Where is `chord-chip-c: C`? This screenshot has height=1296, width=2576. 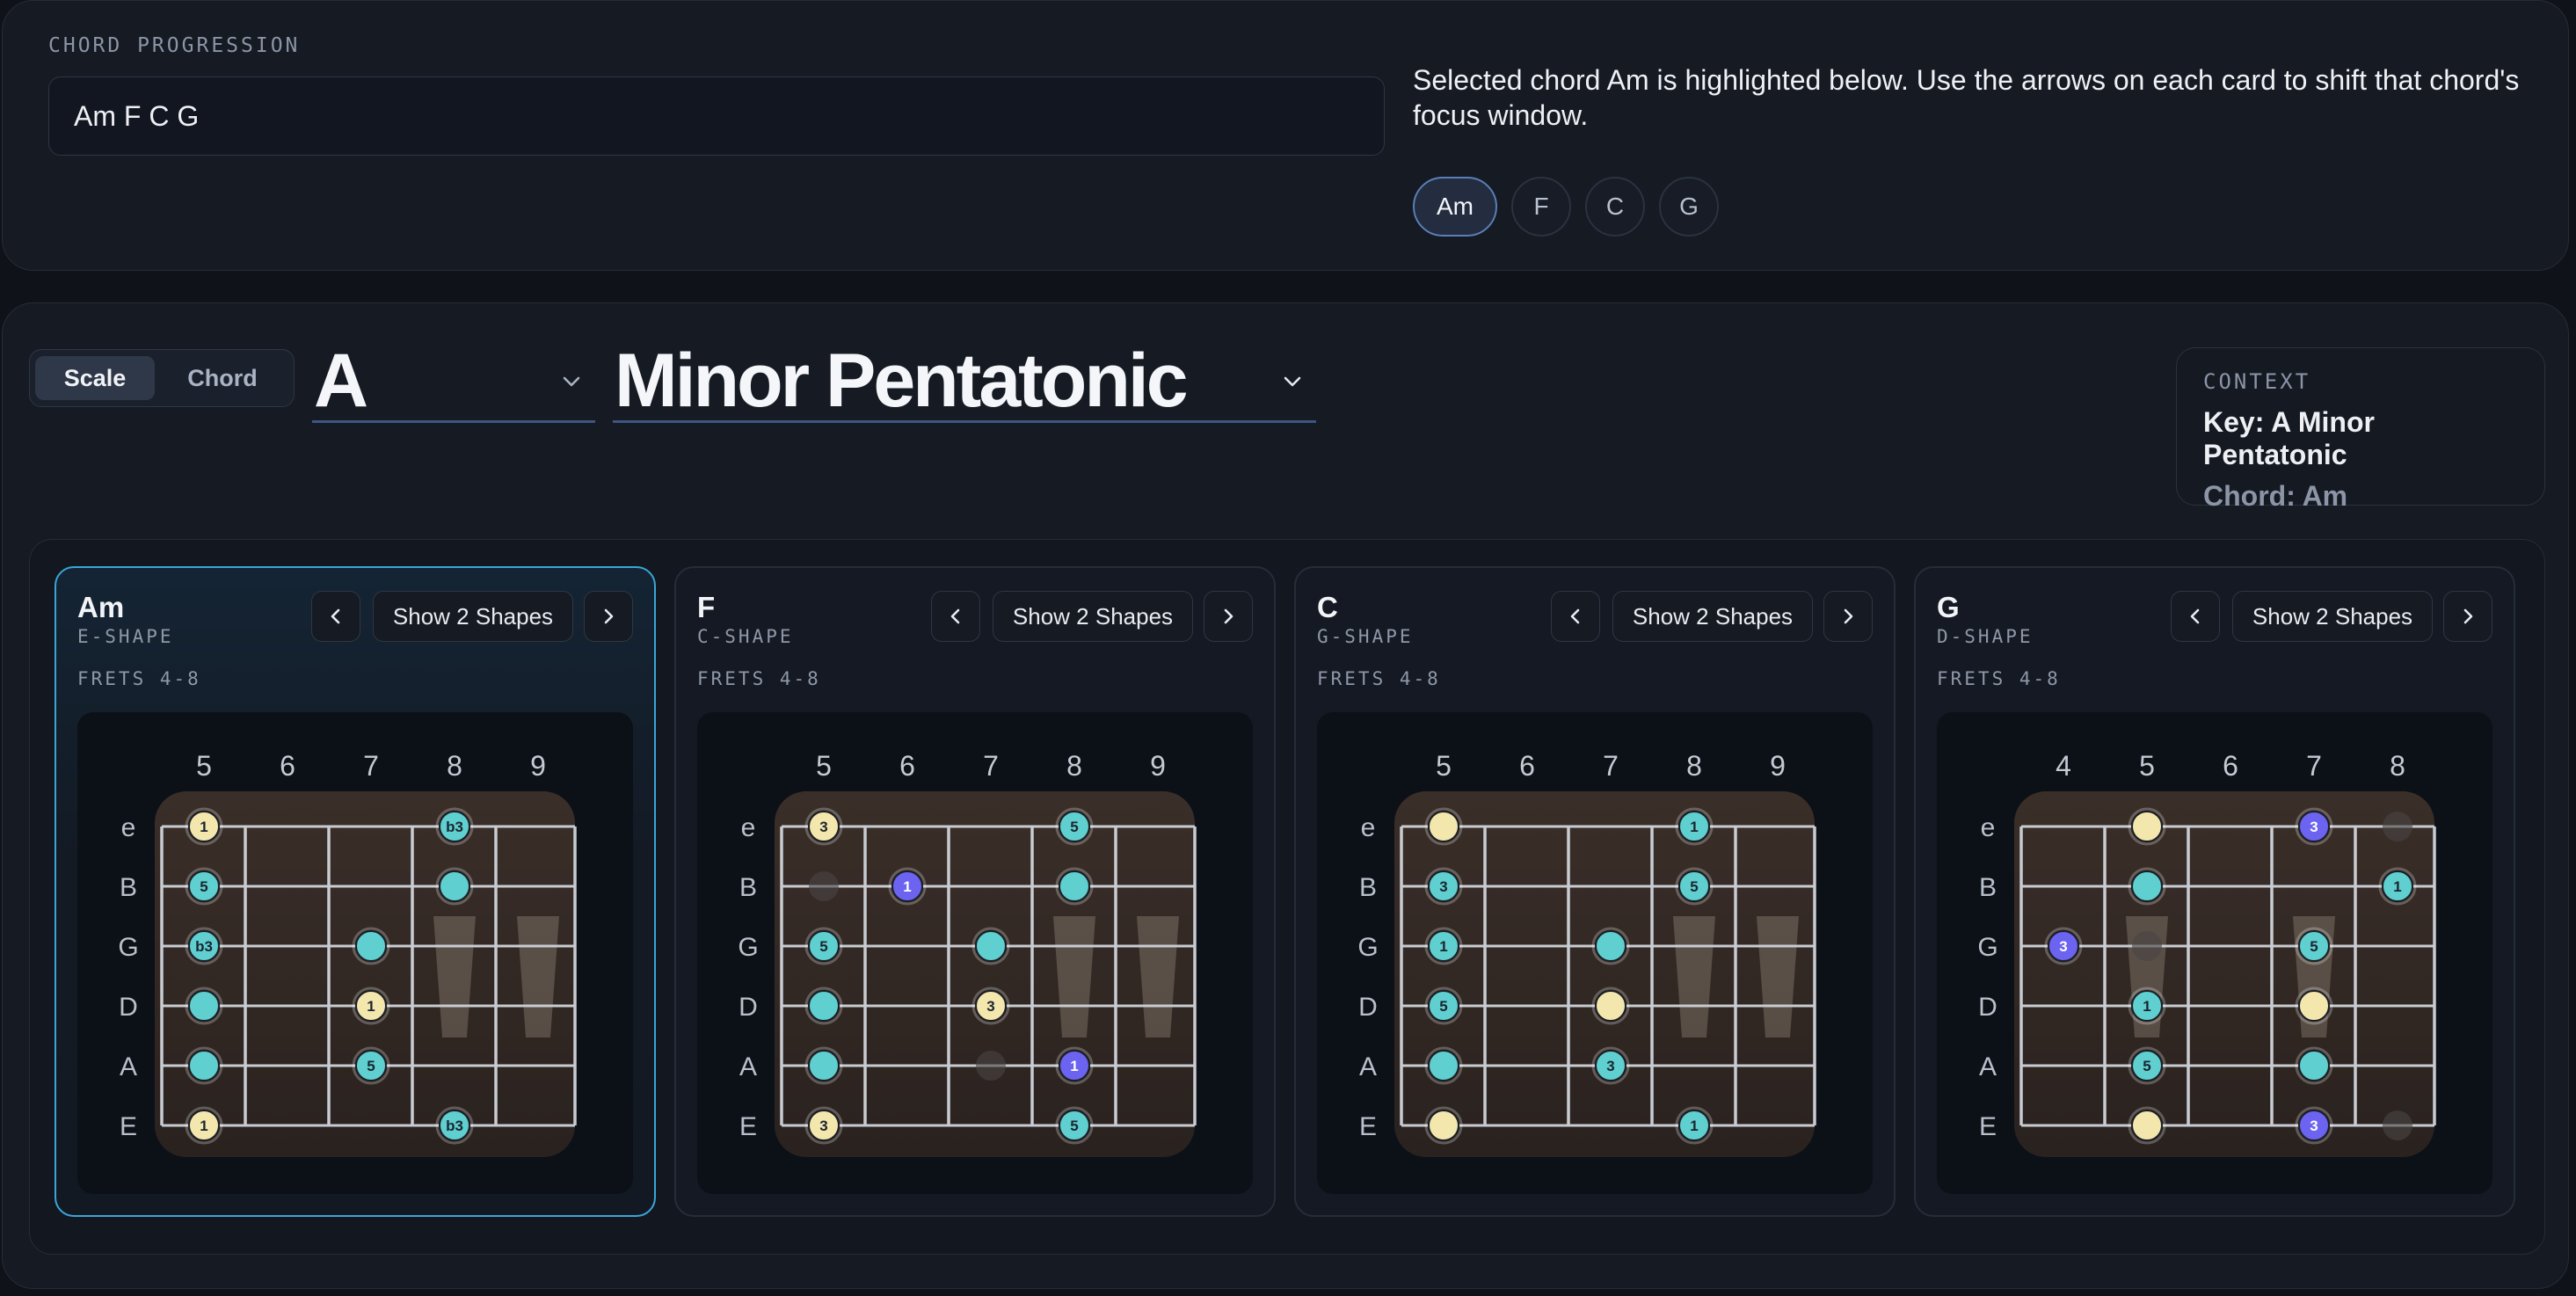 chord-chip-c: C is located at coordinates (1615, 207).